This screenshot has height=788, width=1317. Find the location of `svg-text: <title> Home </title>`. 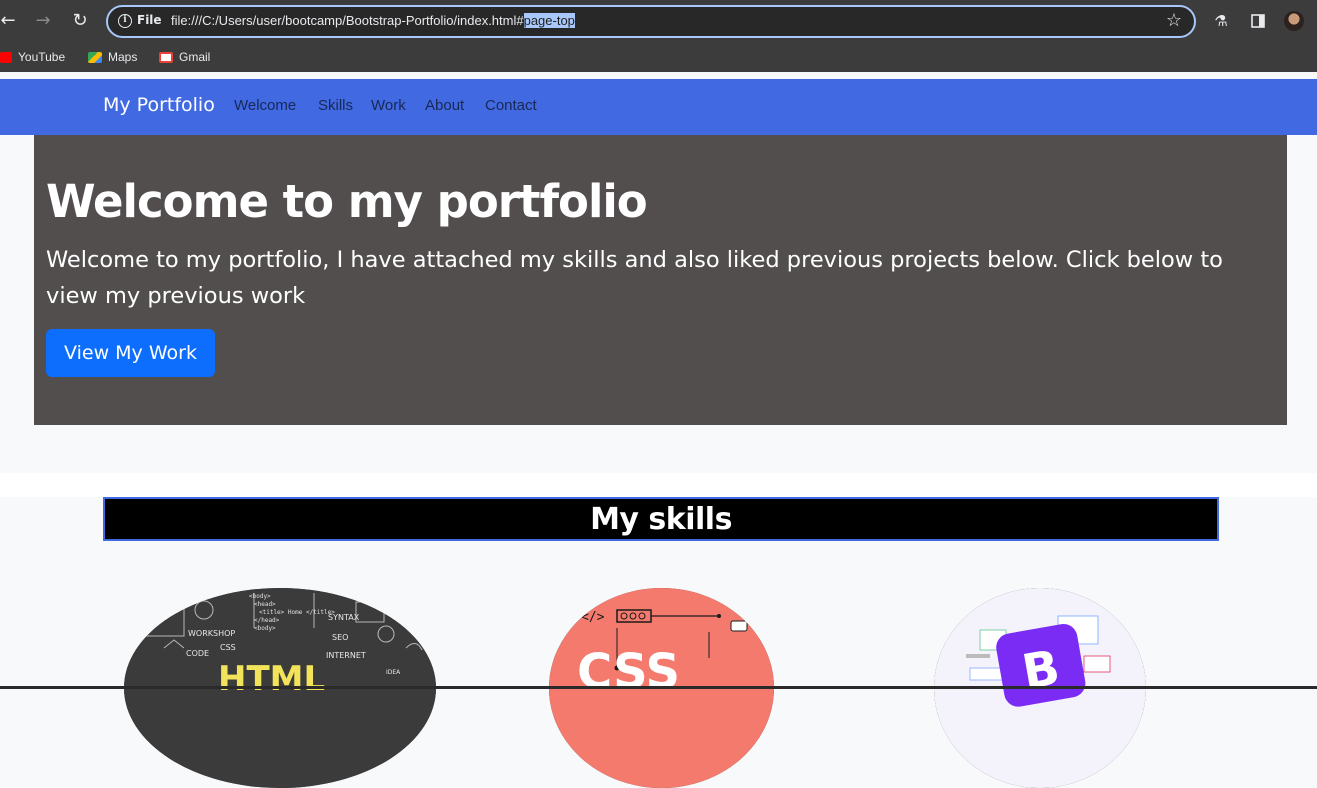

svg-text: <title> Home </title> is located at coordinates (297, 612).